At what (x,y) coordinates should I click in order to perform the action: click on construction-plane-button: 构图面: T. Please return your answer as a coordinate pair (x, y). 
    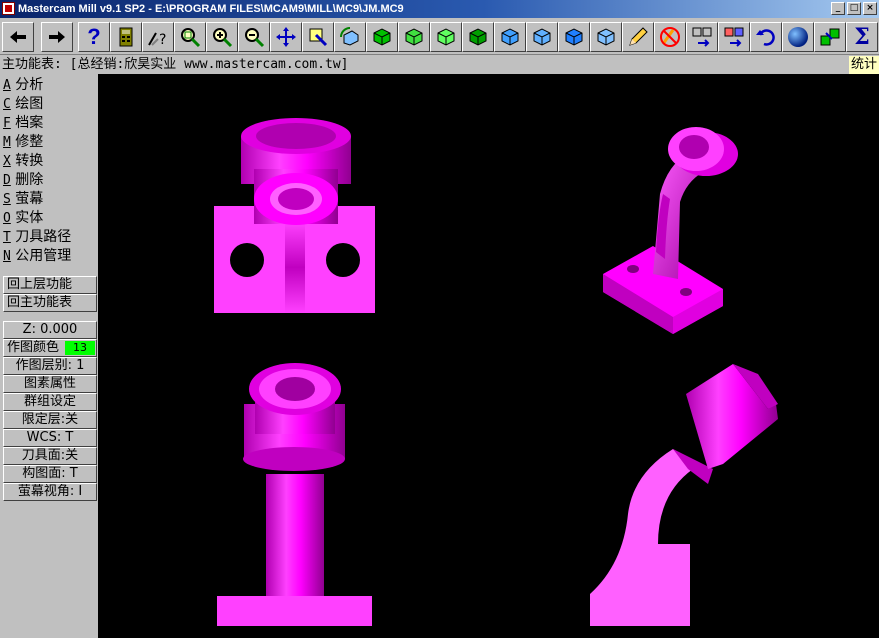
    Looking at the image, I should click on (50, 474).